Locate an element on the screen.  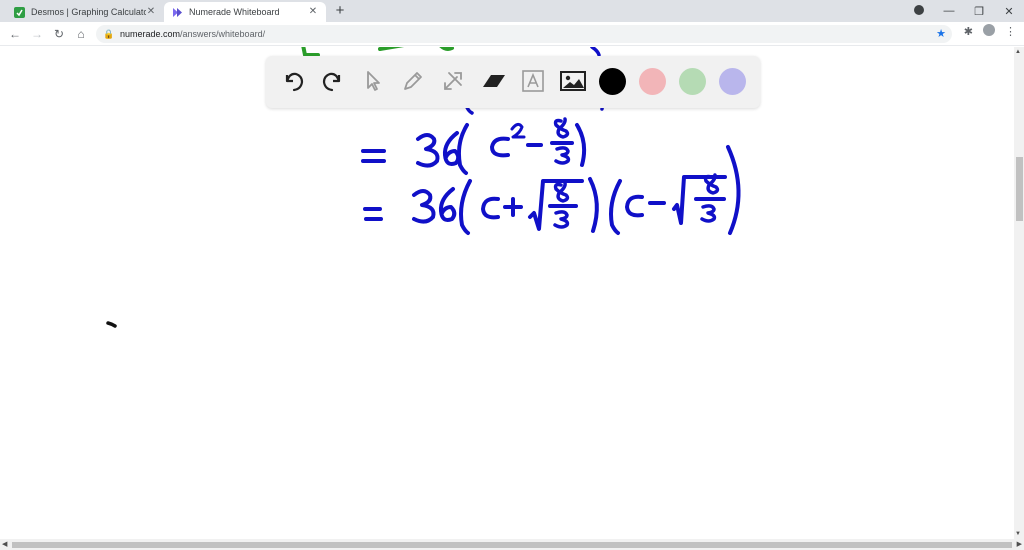
desmos-icon is located at coordinates (19, 12).